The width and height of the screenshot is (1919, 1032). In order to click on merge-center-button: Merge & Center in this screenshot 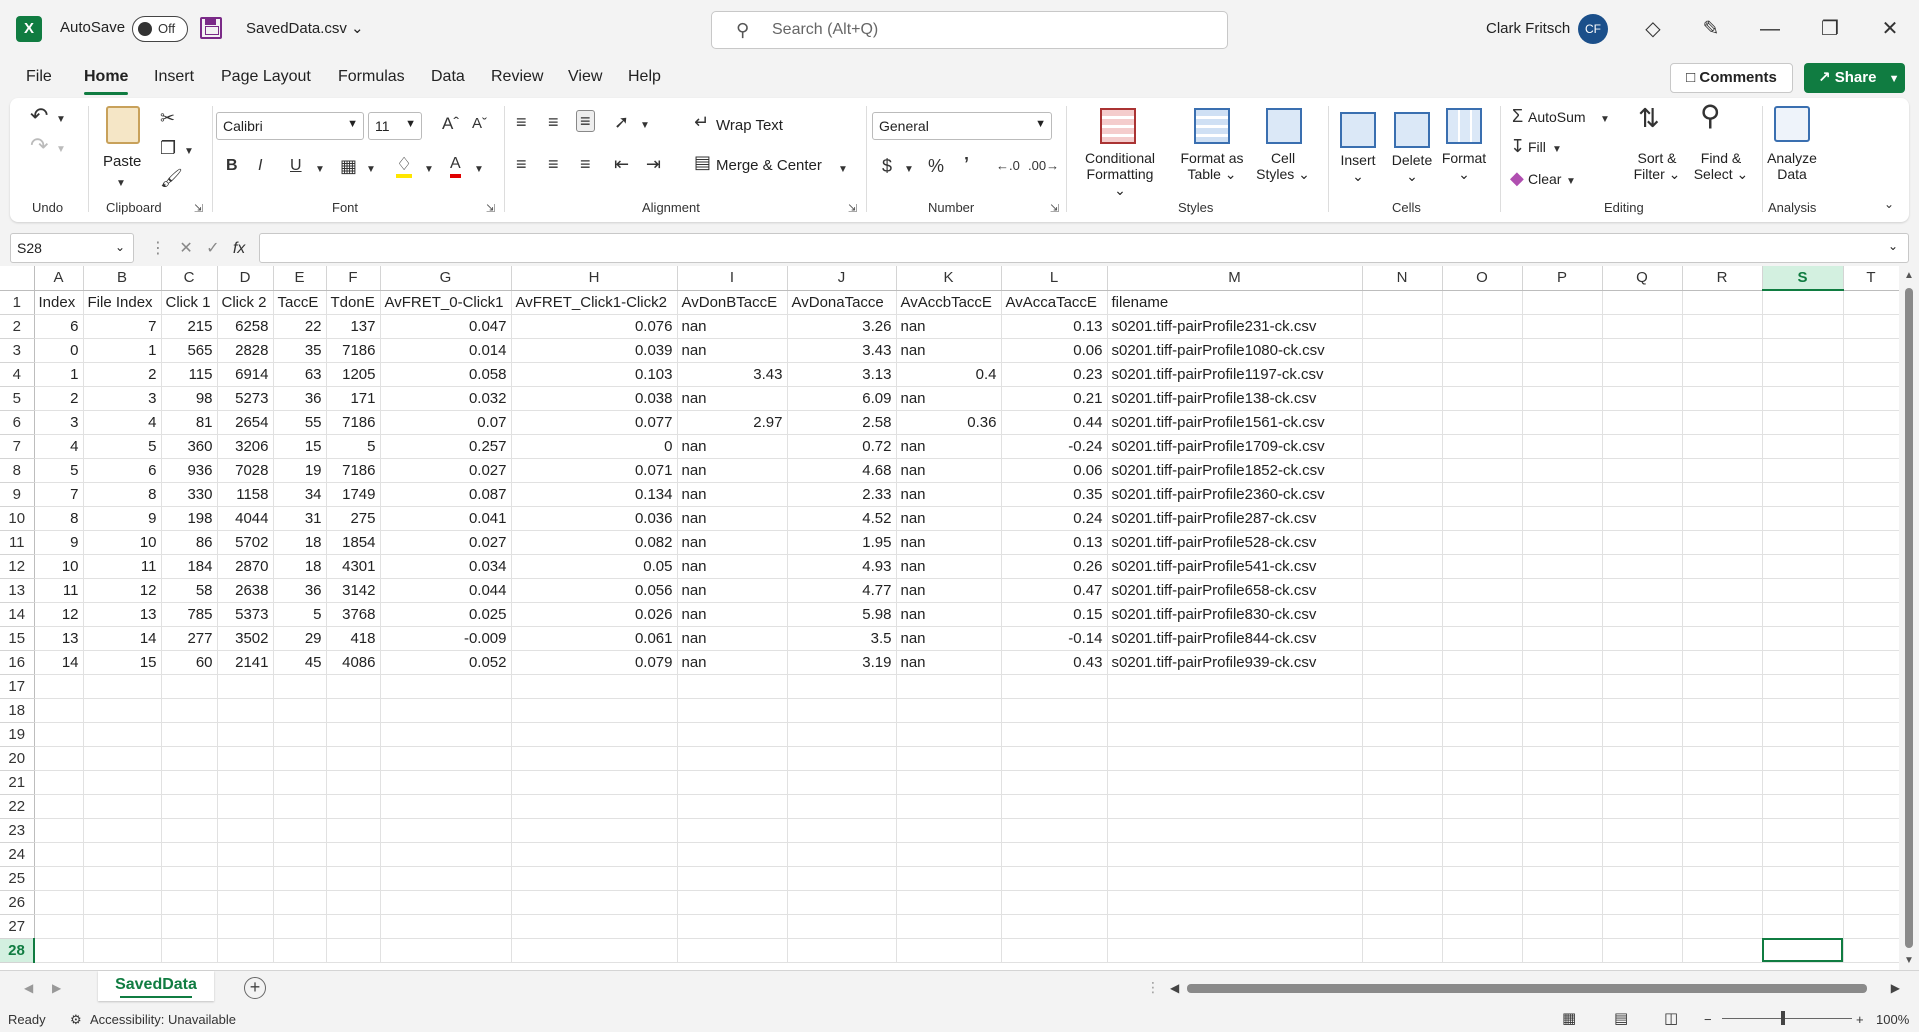, I will do `click(769, 165)`.